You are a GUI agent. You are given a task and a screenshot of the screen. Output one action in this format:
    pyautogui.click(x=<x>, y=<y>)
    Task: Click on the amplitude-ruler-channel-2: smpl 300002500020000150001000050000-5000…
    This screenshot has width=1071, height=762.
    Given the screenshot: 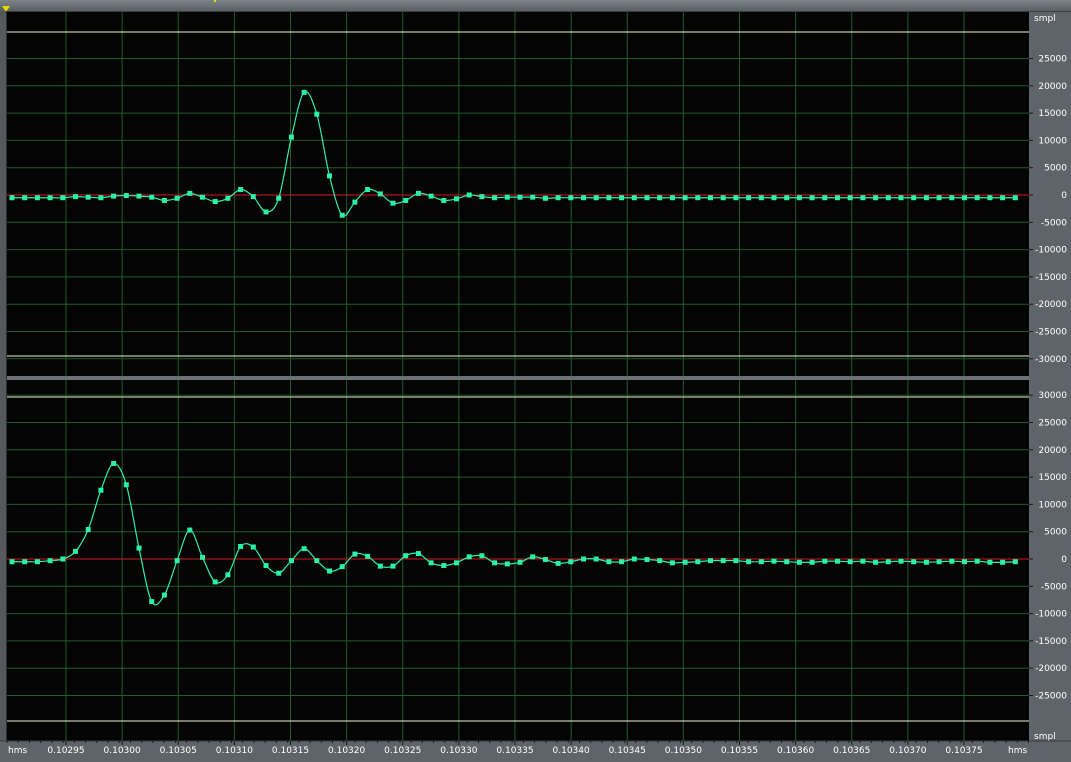 What is the action you would take?
    pyautogui.click(x=1050, y=561)
    